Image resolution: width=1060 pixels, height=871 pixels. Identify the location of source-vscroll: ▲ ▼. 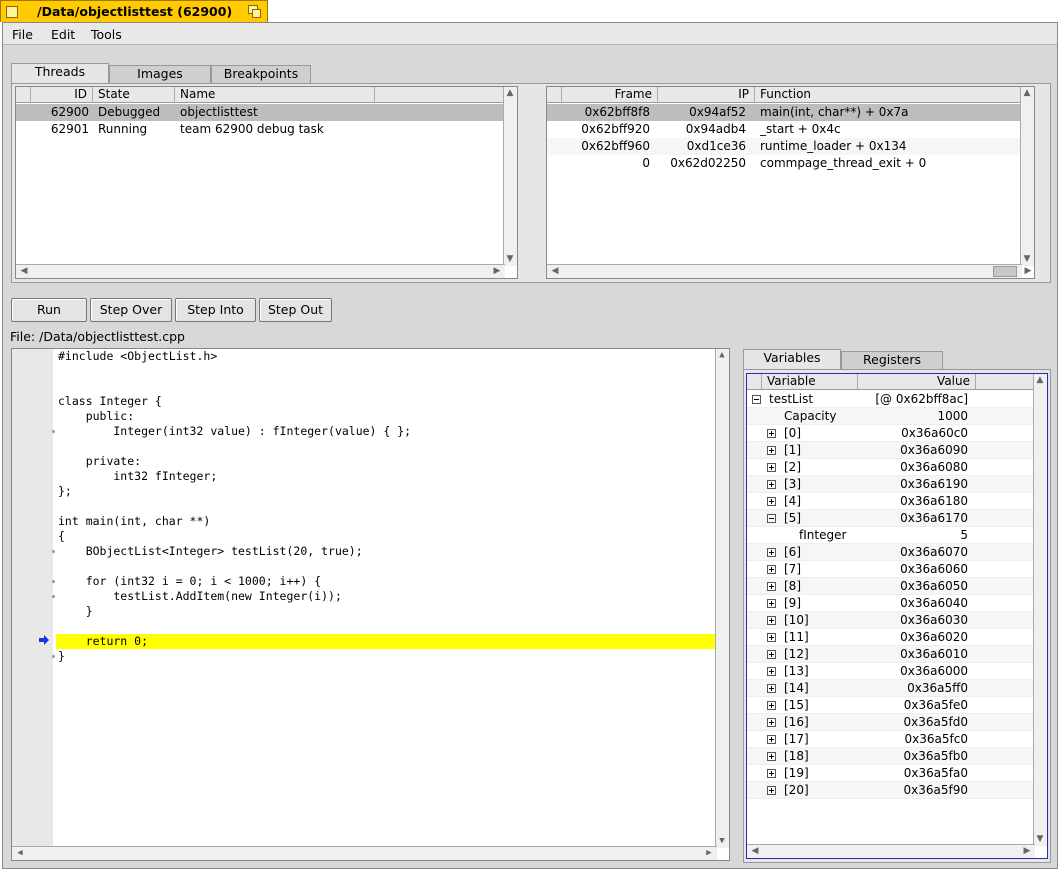
(722, 598).